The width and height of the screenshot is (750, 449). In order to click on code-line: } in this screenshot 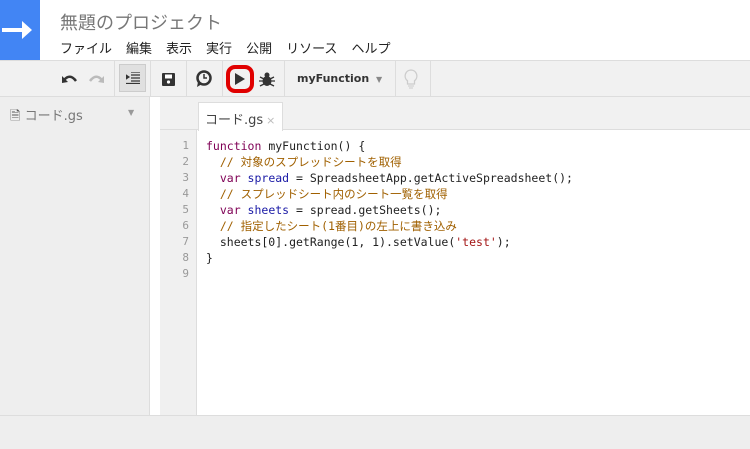, I will do `click(389, 258)`.